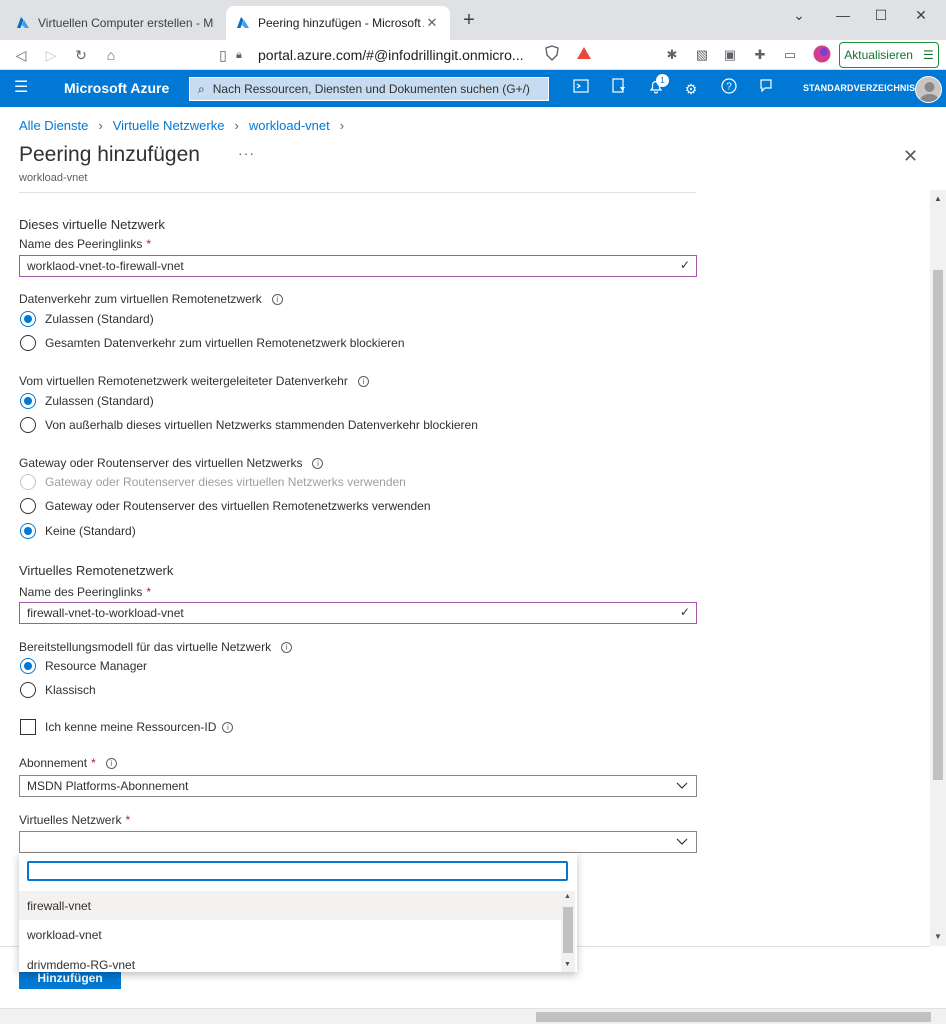 The width and height of the screenshot is (946, 1024). I want to click on azure-logo-icon, so click(23, 22).